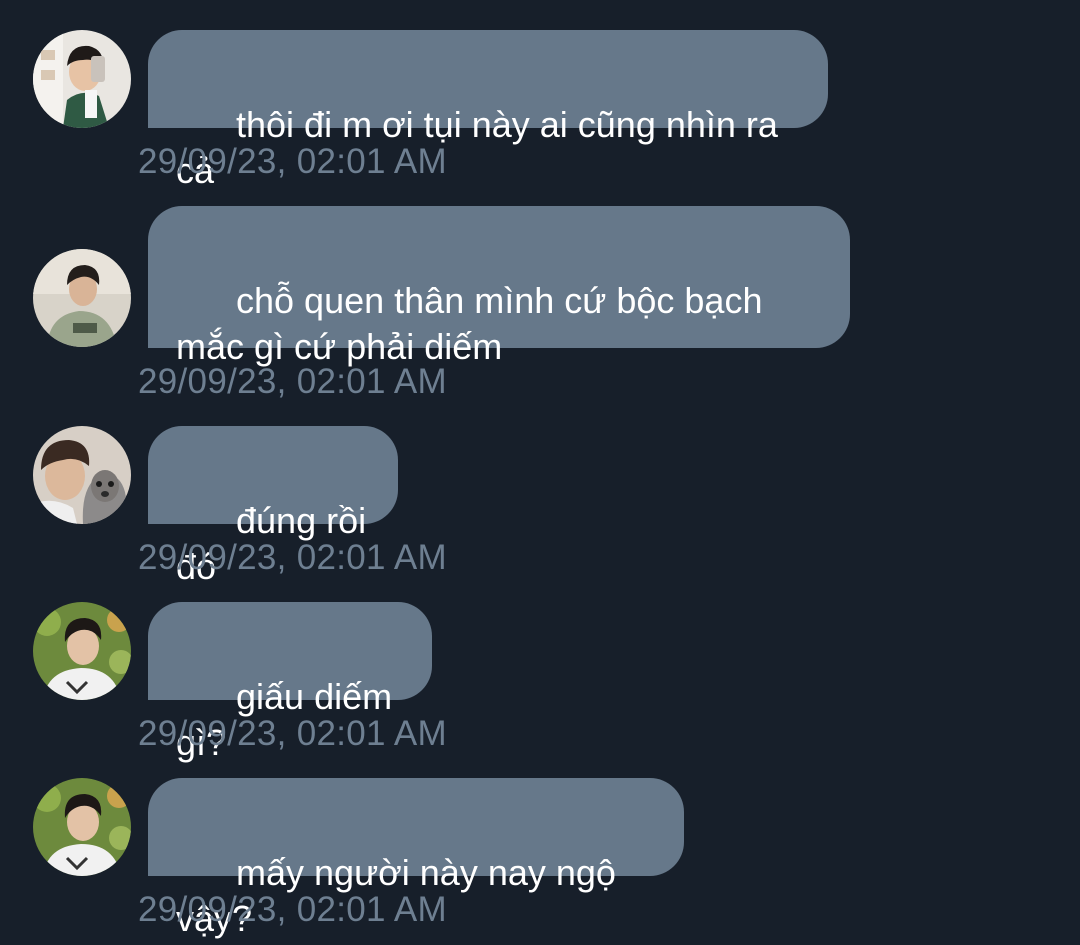  Describe the element at coordinates (416, 858) in the screenshot. I see `message-bubble: mấy người này nay ngộ vậy?` at that location.